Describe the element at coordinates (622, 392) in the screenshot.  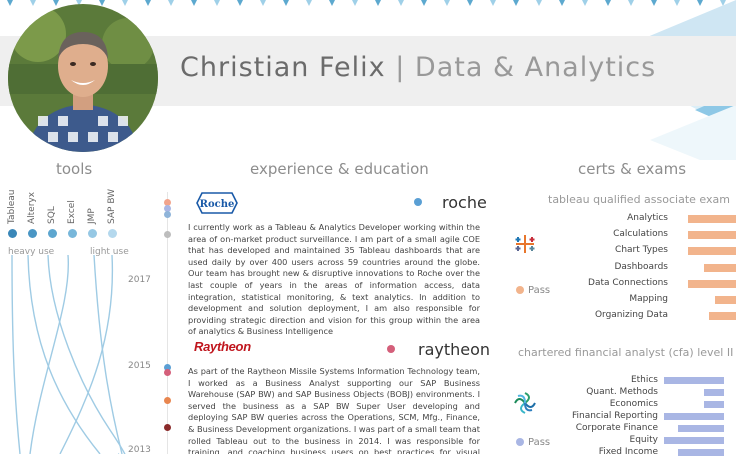
I see `category-label: Quant. Methods` at that location.